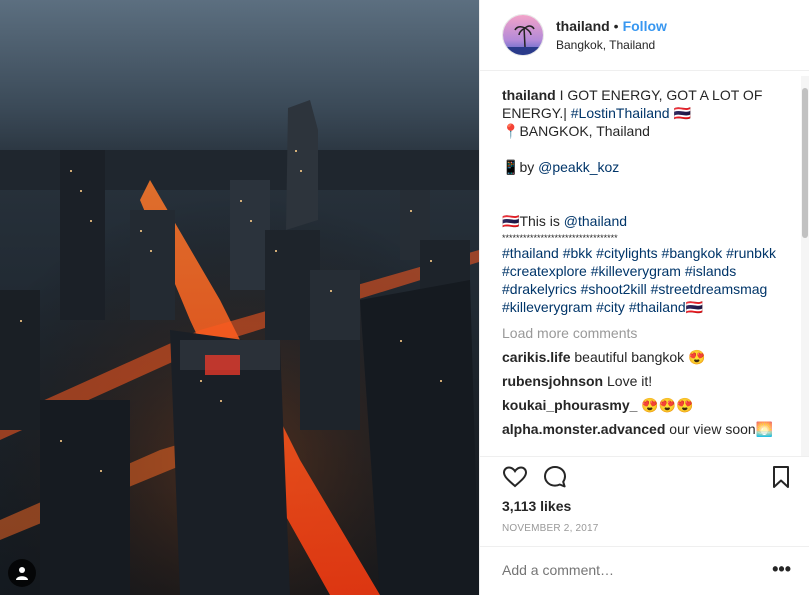 This screenshot has height=595, width=809. Describe the element at coordinates (694, 307) in the screenshot. I see `flag-emoji-3: 🇹🇭` at that location.